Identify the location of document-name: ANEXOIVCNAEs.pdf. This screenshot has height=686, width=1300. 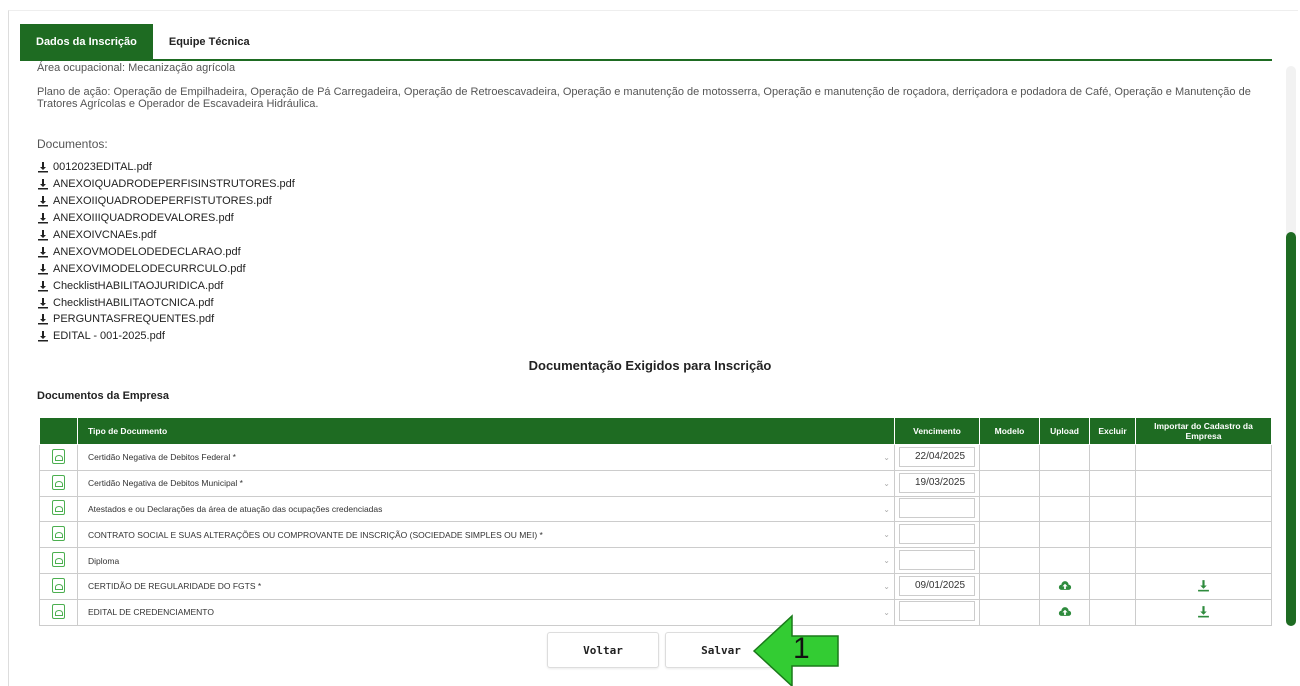
(105, 235).